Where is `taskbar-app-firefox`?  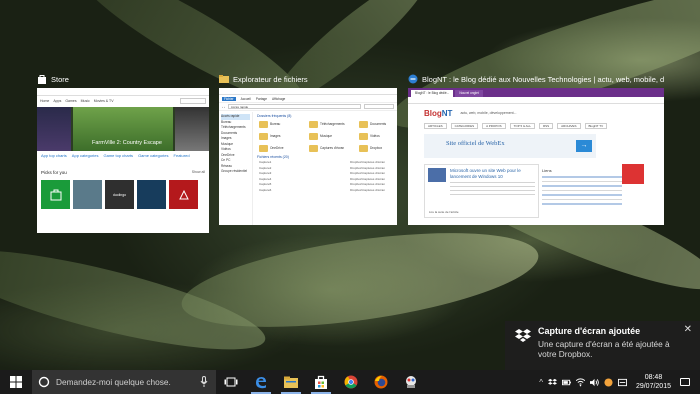 taskbar-app-firefox is located at coordinates (381, 382).